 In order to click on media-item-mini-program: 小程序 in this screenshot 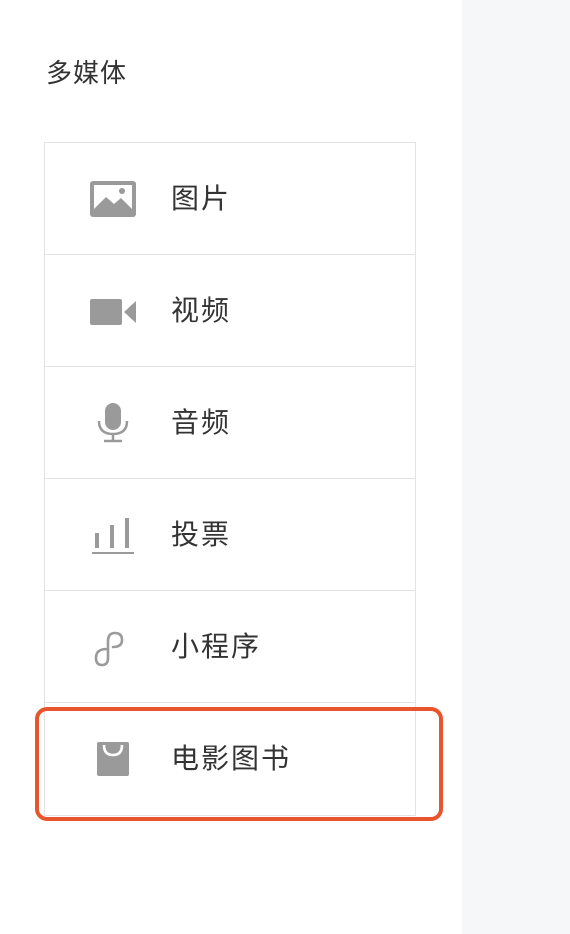, I will do `click(230, 647)`.